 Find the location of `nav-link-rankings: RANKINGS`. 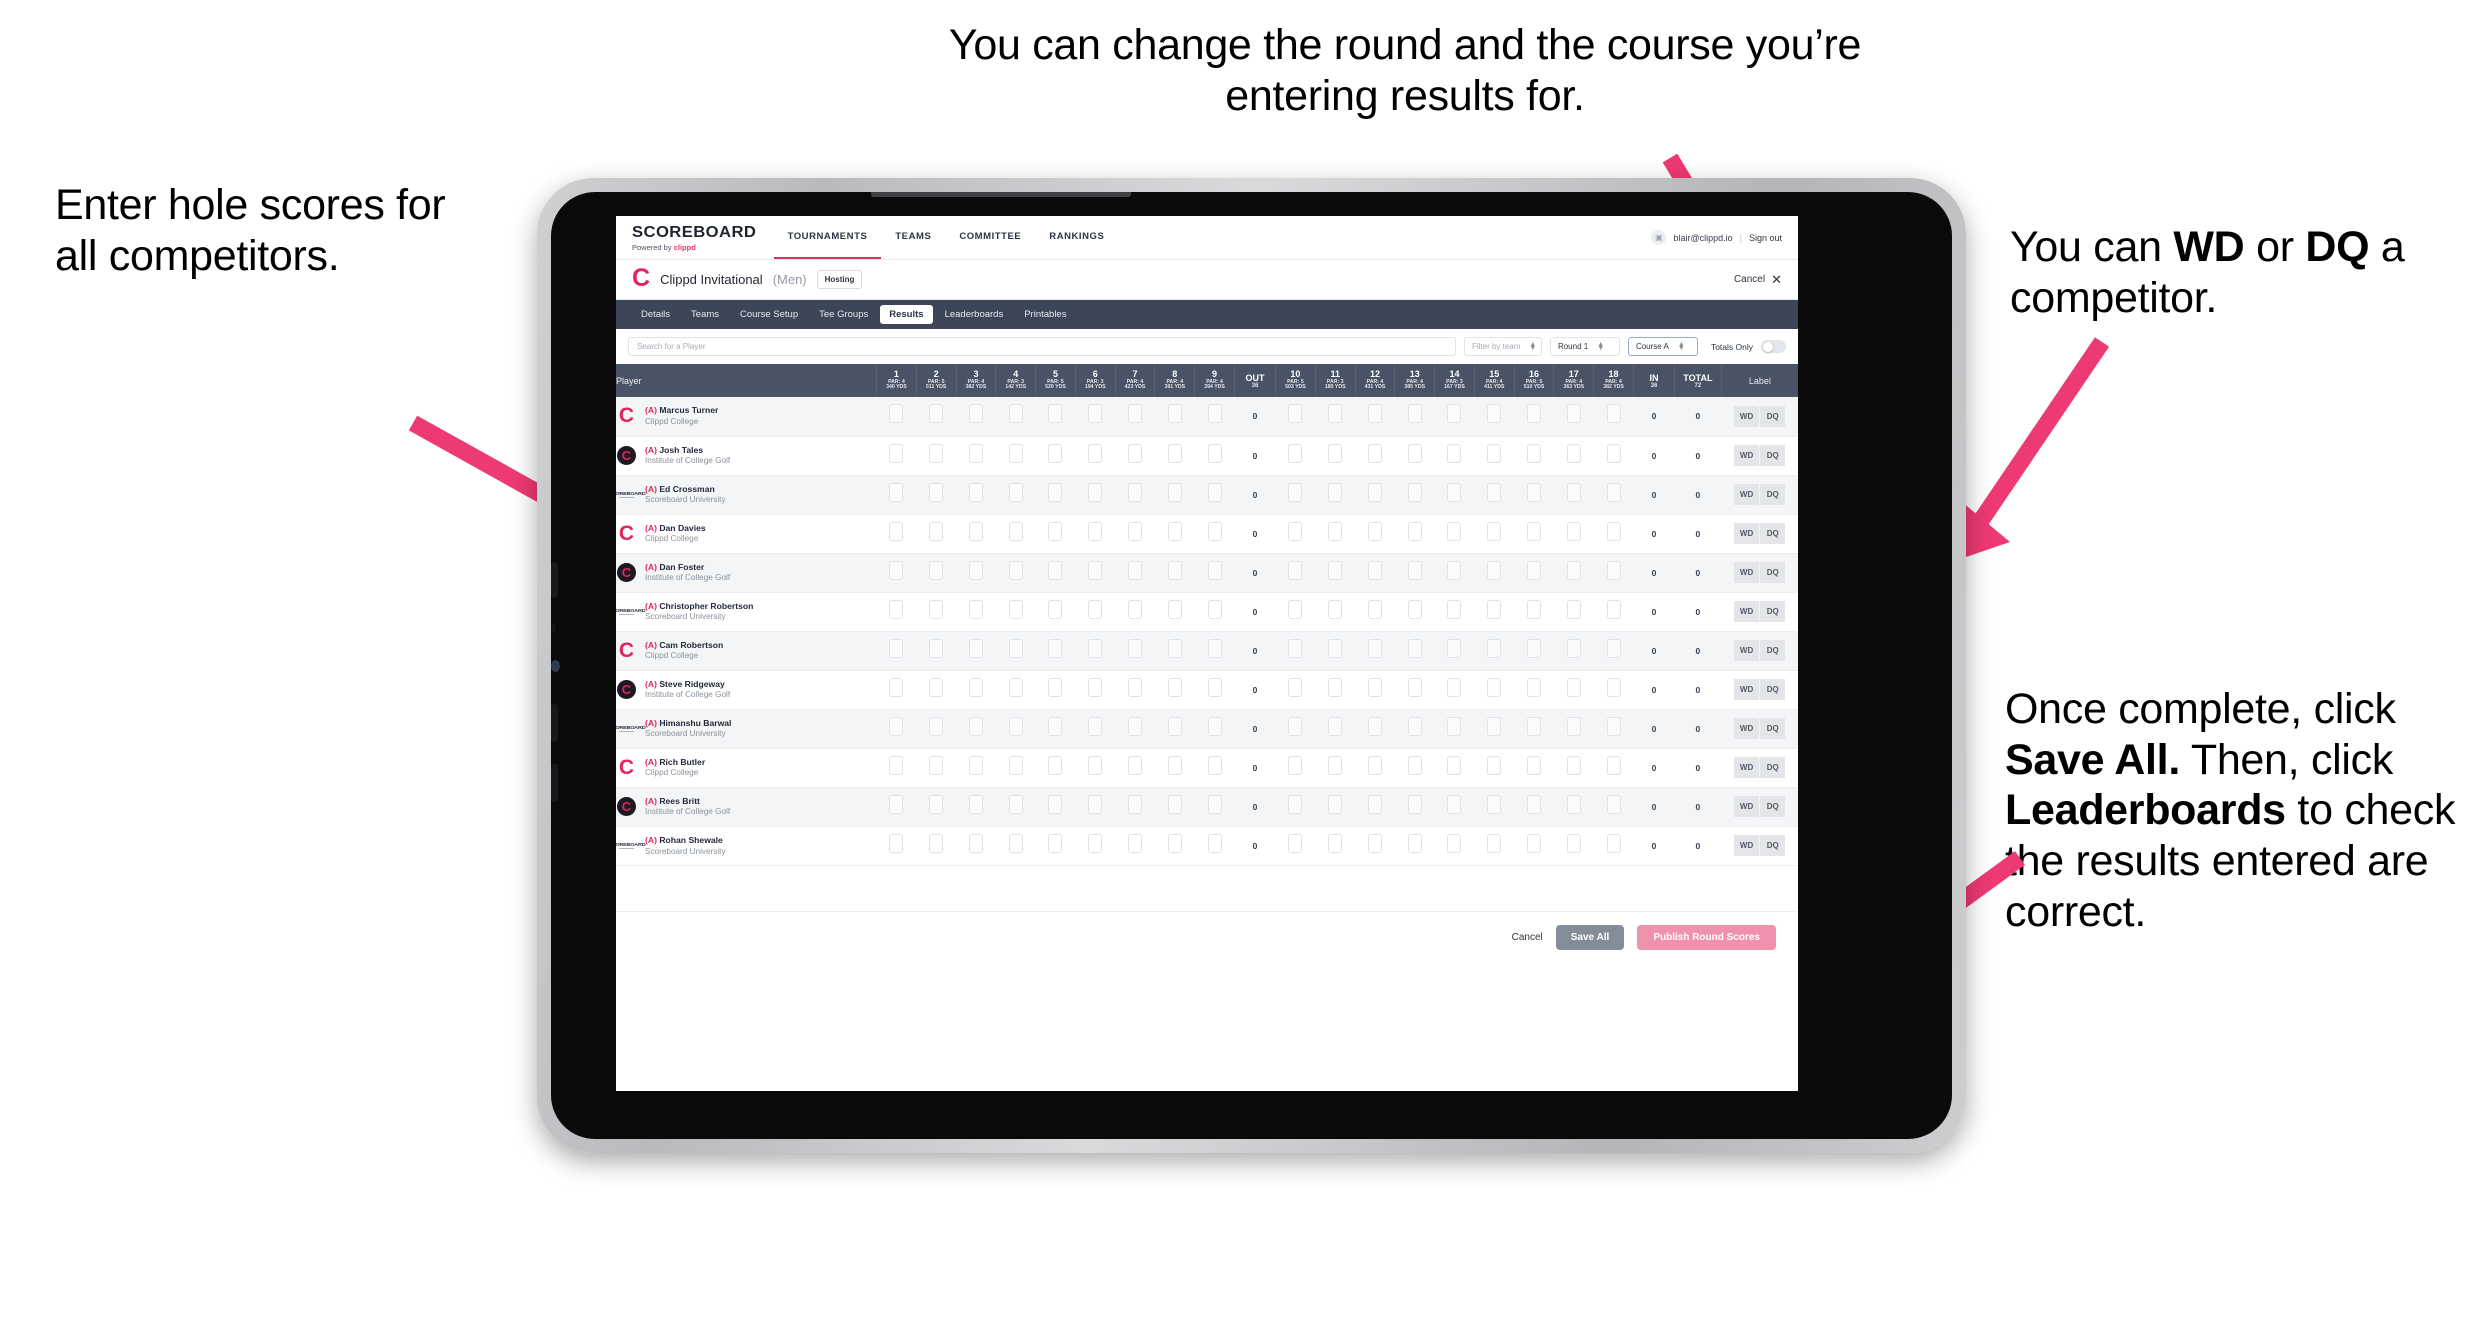

nav-link-rankings: RANKINGS is located at coordinates (1076, 237).